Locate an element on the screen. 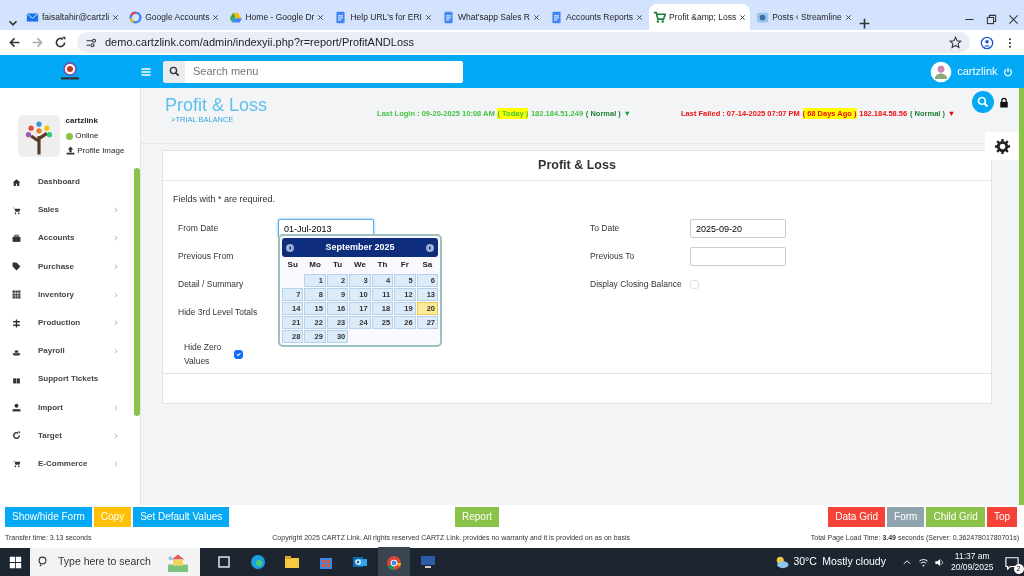 The width and height of the screenshot is (1024, 576). site-settings-icon is located at coordinates (91, 42).